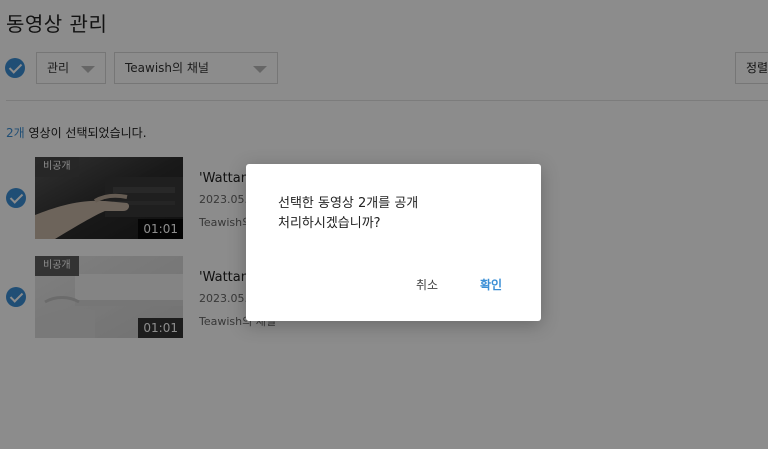 The width and height of the screenshot is (768, 449). I want to click on confirm-dialog: 선택한 동영상 2개를 공개 처리하시겠습니까? 취소 확인, so click(393, 242).